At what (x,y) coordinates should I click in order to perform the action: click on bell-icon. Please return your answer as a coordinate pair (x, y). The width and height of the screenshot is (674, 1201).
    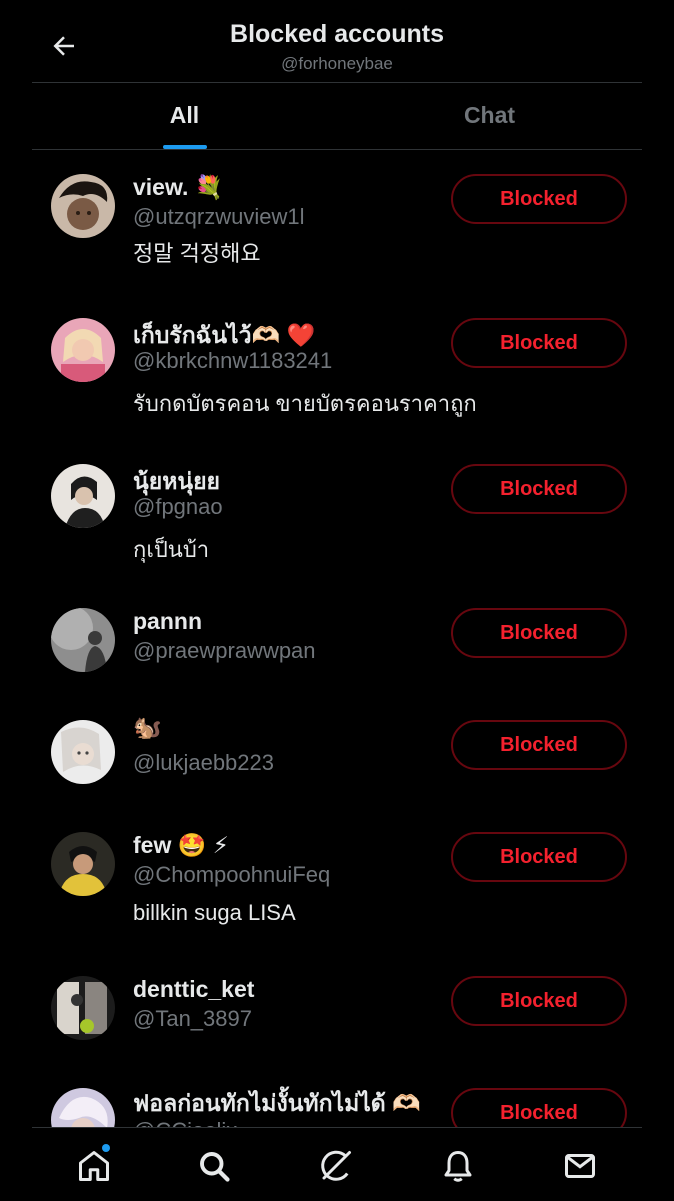
    Looking at the image, I should click on (458, 1166).